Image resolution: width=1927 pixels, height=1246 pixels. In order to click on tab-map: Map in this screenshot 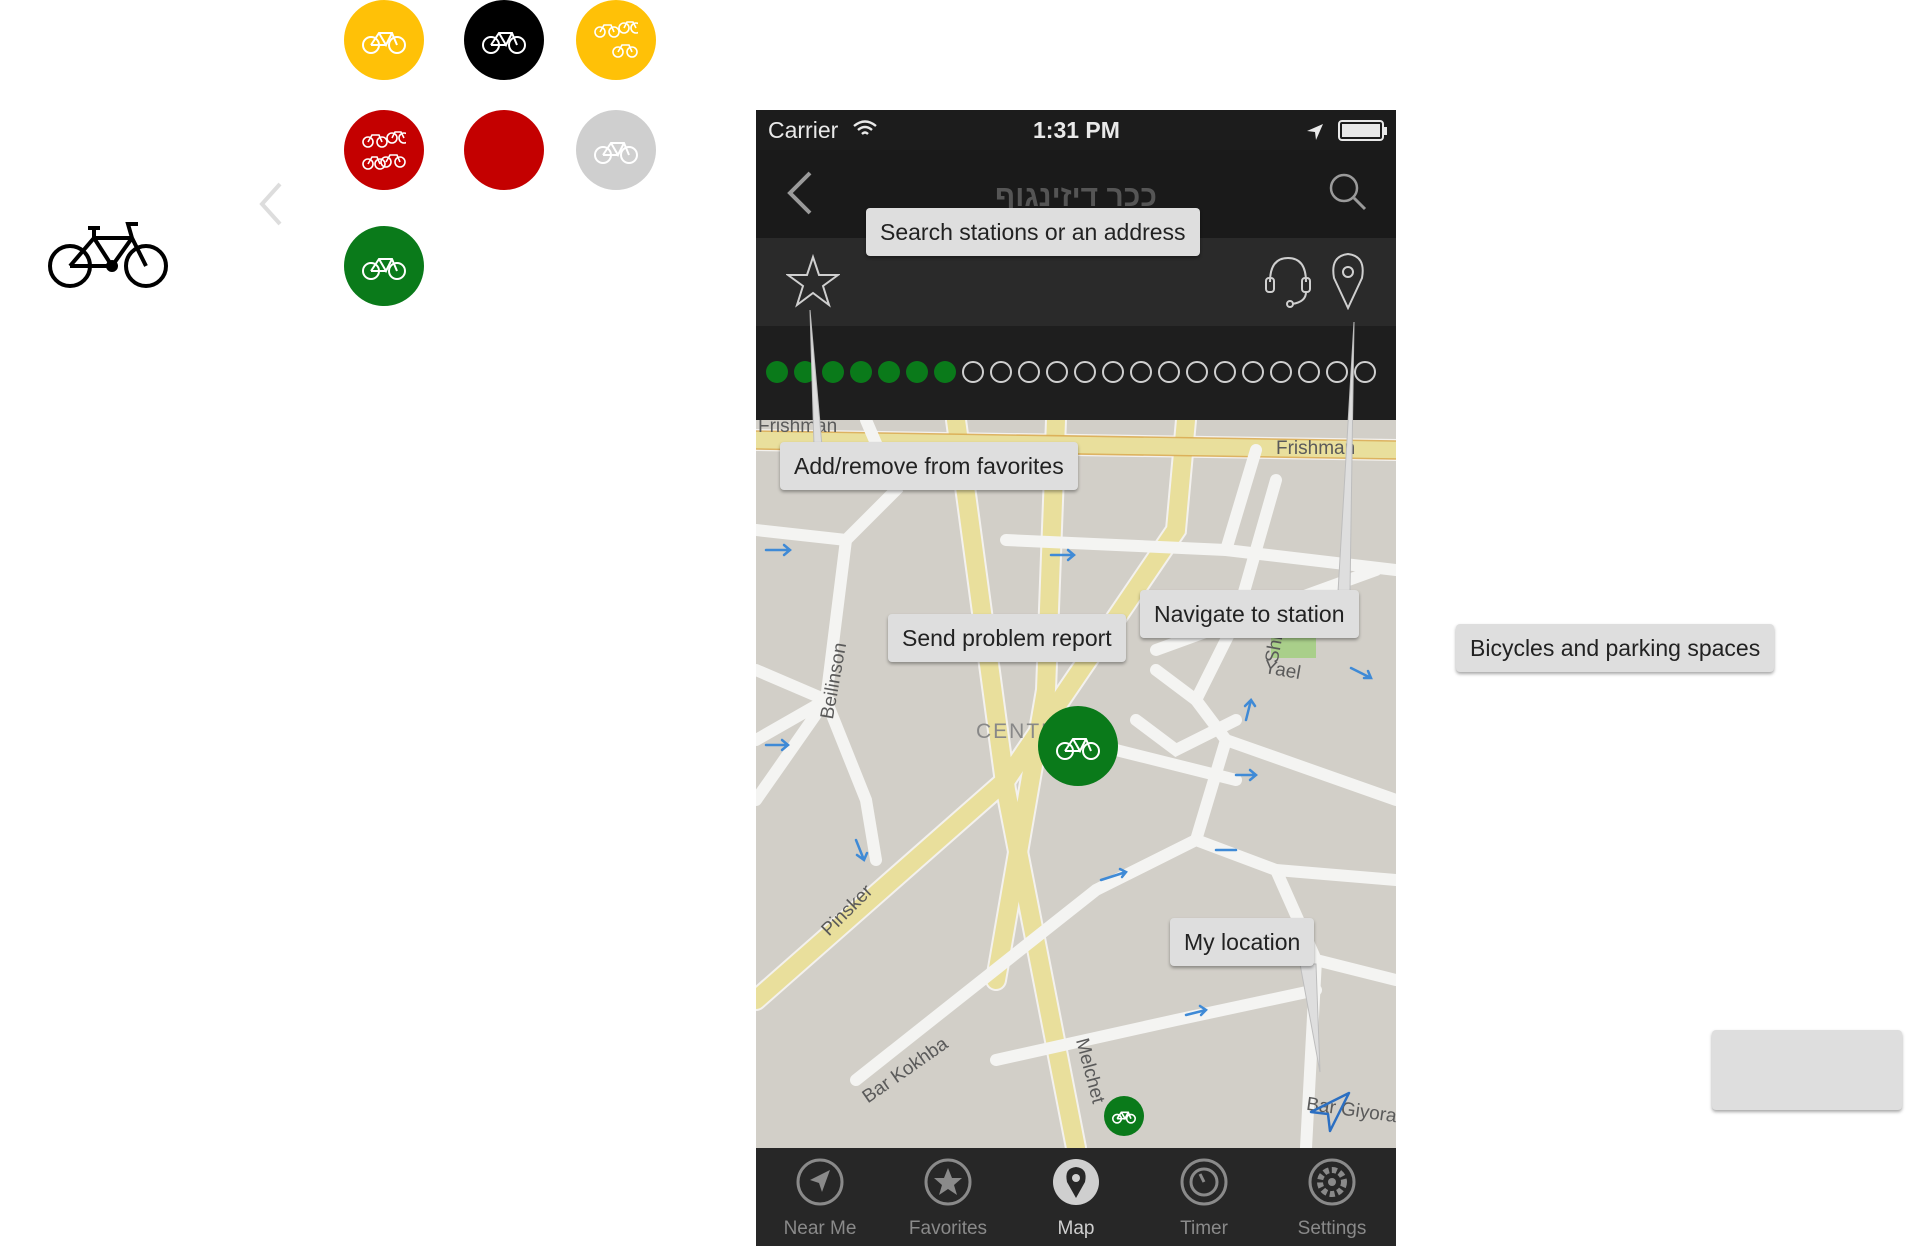, I will do `click(1076, 1197)`.